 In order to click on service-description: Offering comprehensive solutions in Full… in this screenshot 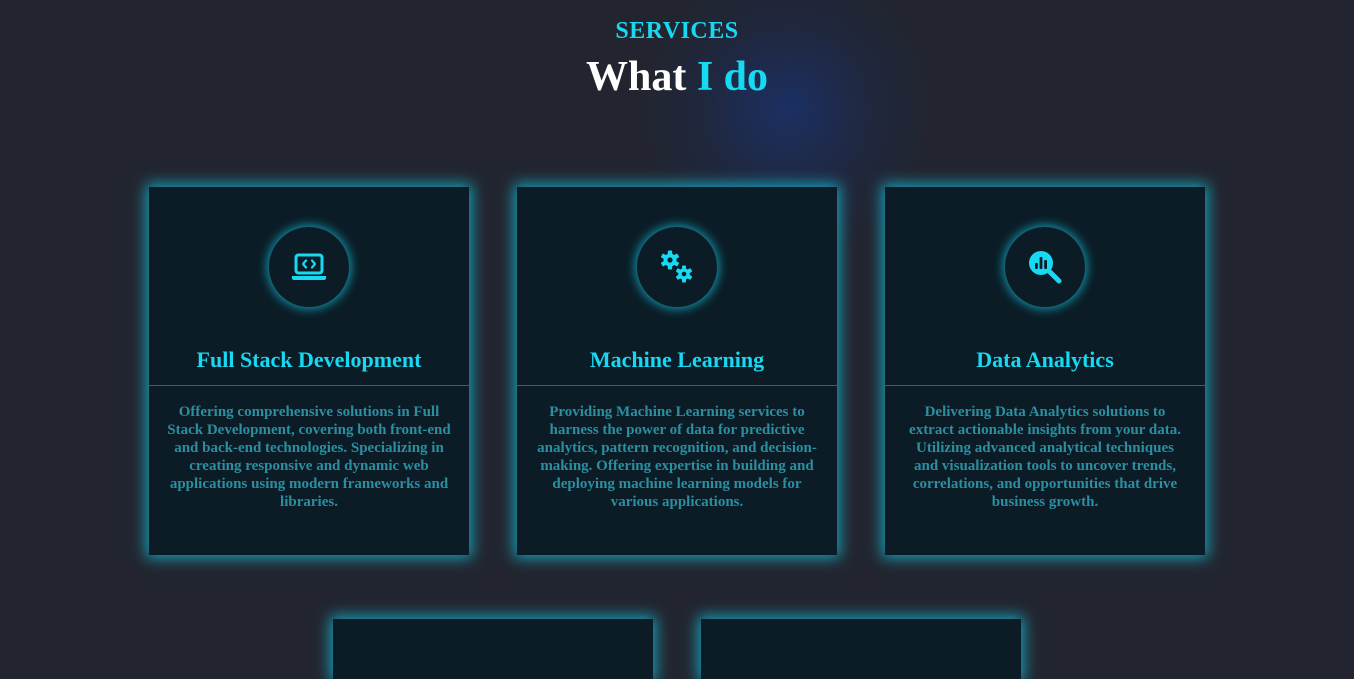, I will do `click(309, 457)`.